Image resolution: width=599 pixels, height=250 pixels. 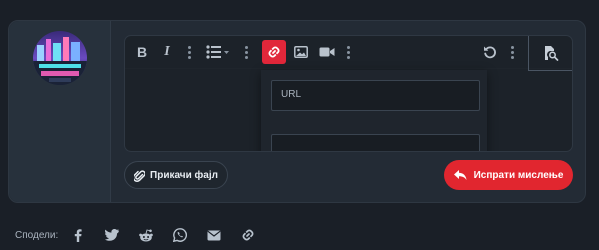 I want to click on paperclip-icon, so click(x=140, y=175).